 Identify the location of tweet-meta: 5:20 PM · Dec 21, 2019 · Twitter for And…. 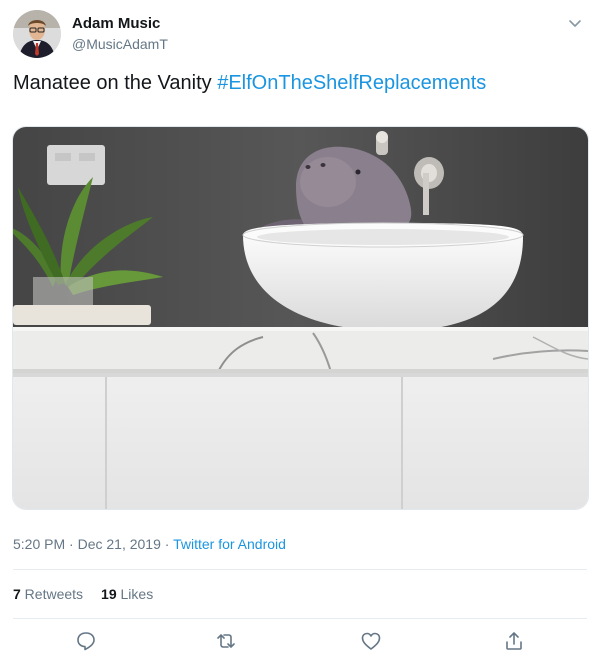
(149, 544).